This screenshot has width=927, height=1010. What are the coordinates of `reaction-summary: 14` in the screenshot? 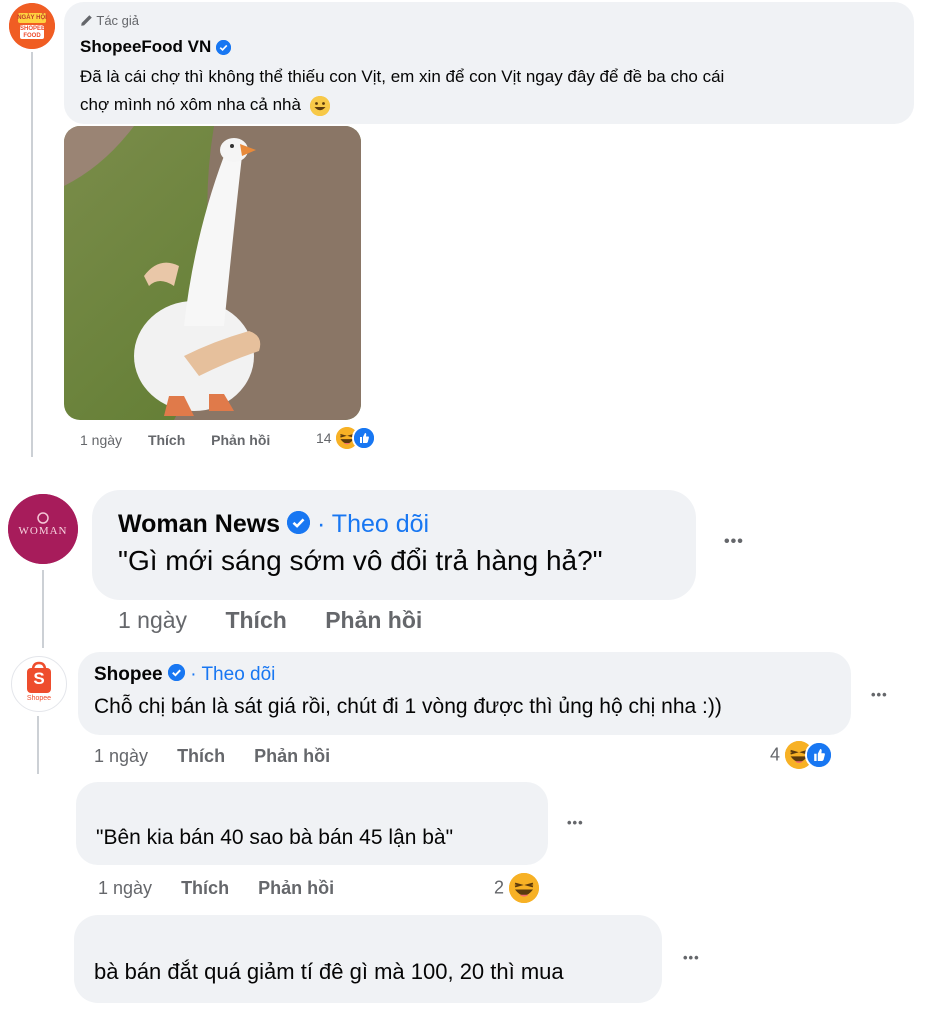 It's located at (346, 438).